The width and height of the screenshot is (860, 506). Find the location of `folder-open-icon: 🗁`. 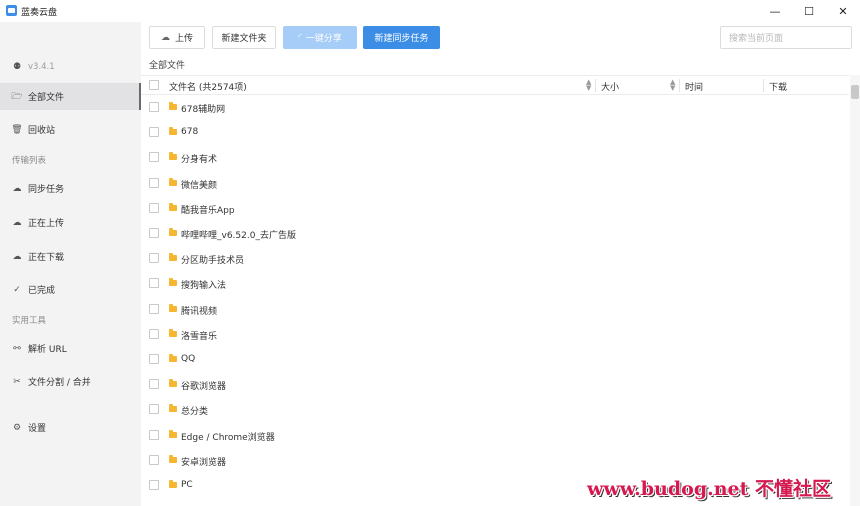

folder-open-icon: 🗁 is located at coordinates (17, 96).